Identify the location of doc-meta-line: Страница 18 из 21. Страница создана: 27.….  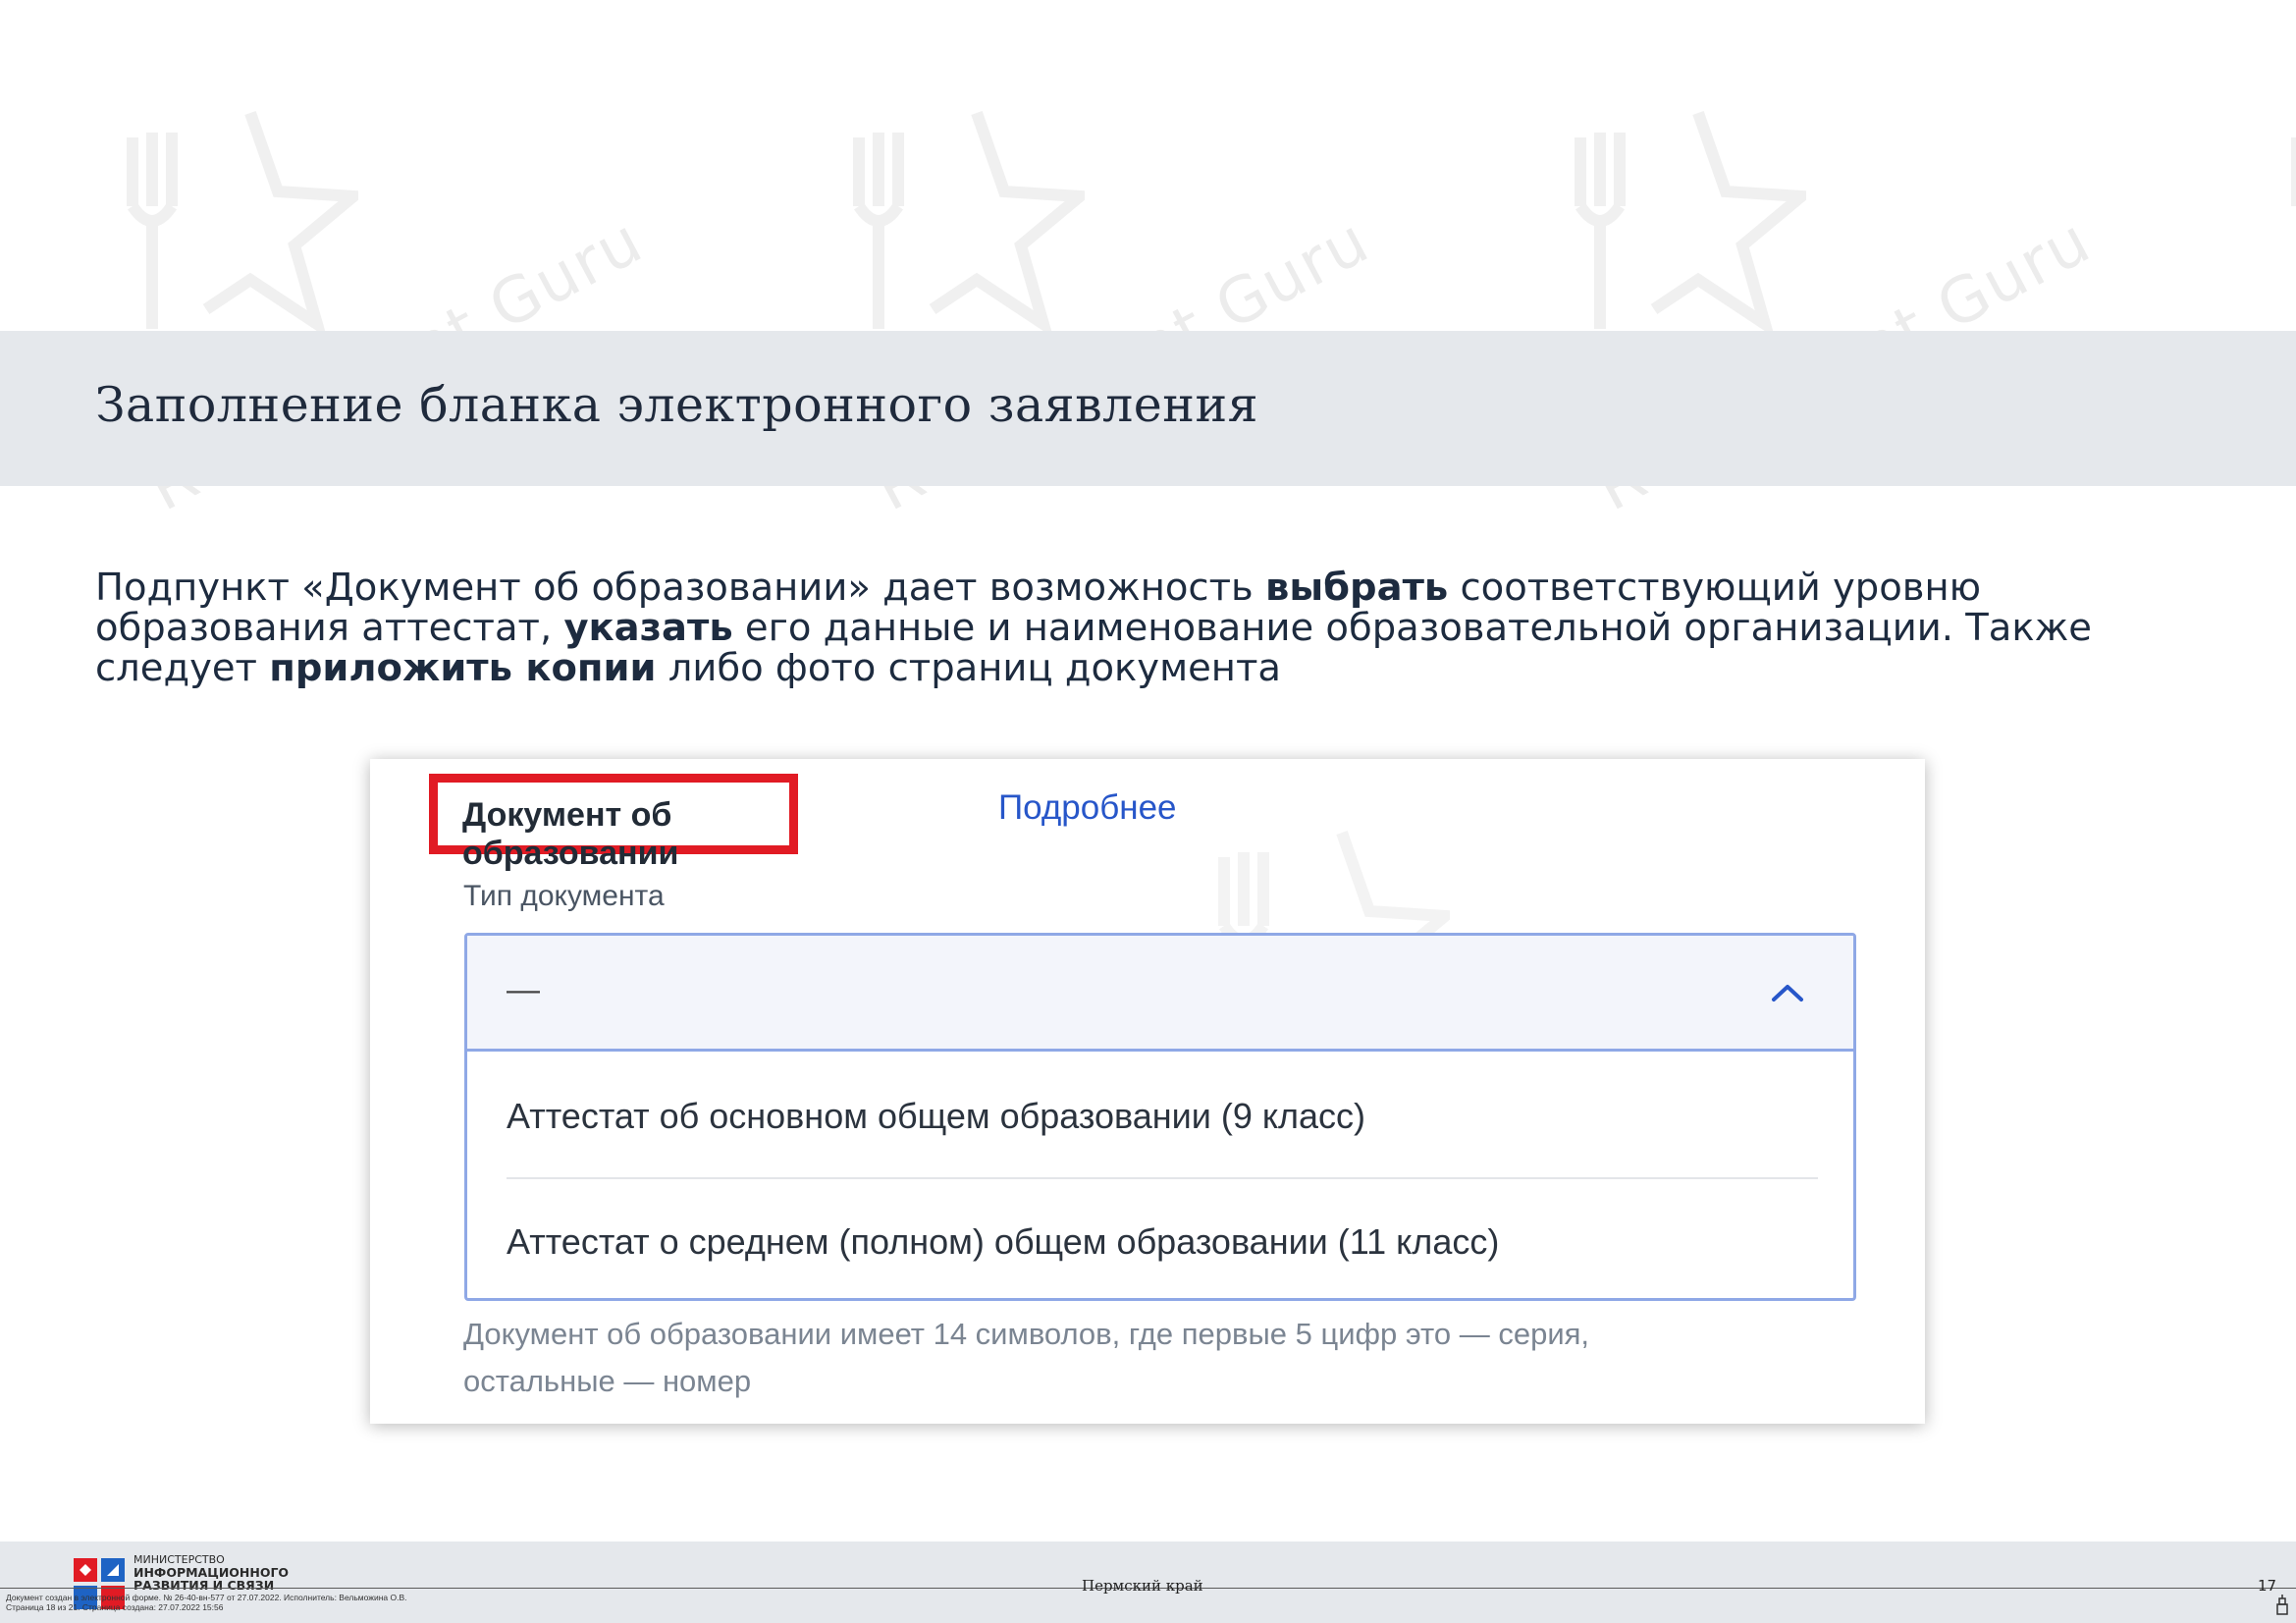
(115, 1607).